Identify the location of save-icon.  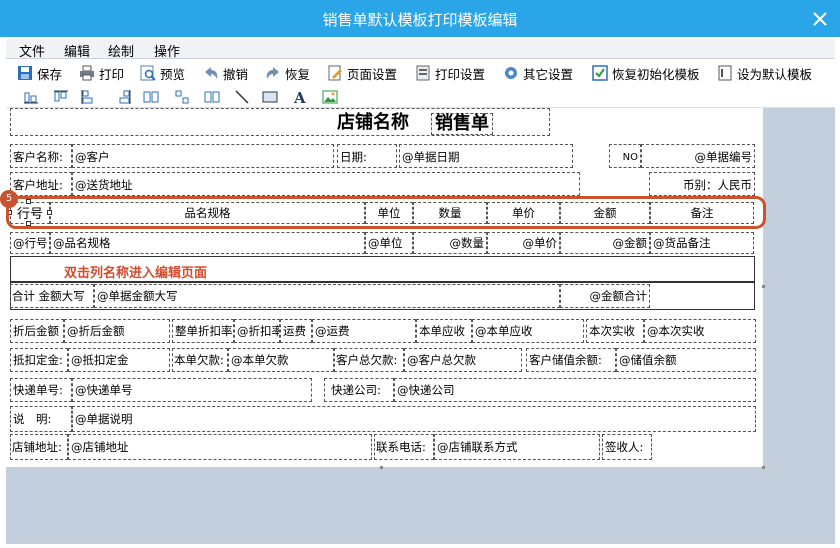
(25, 73).